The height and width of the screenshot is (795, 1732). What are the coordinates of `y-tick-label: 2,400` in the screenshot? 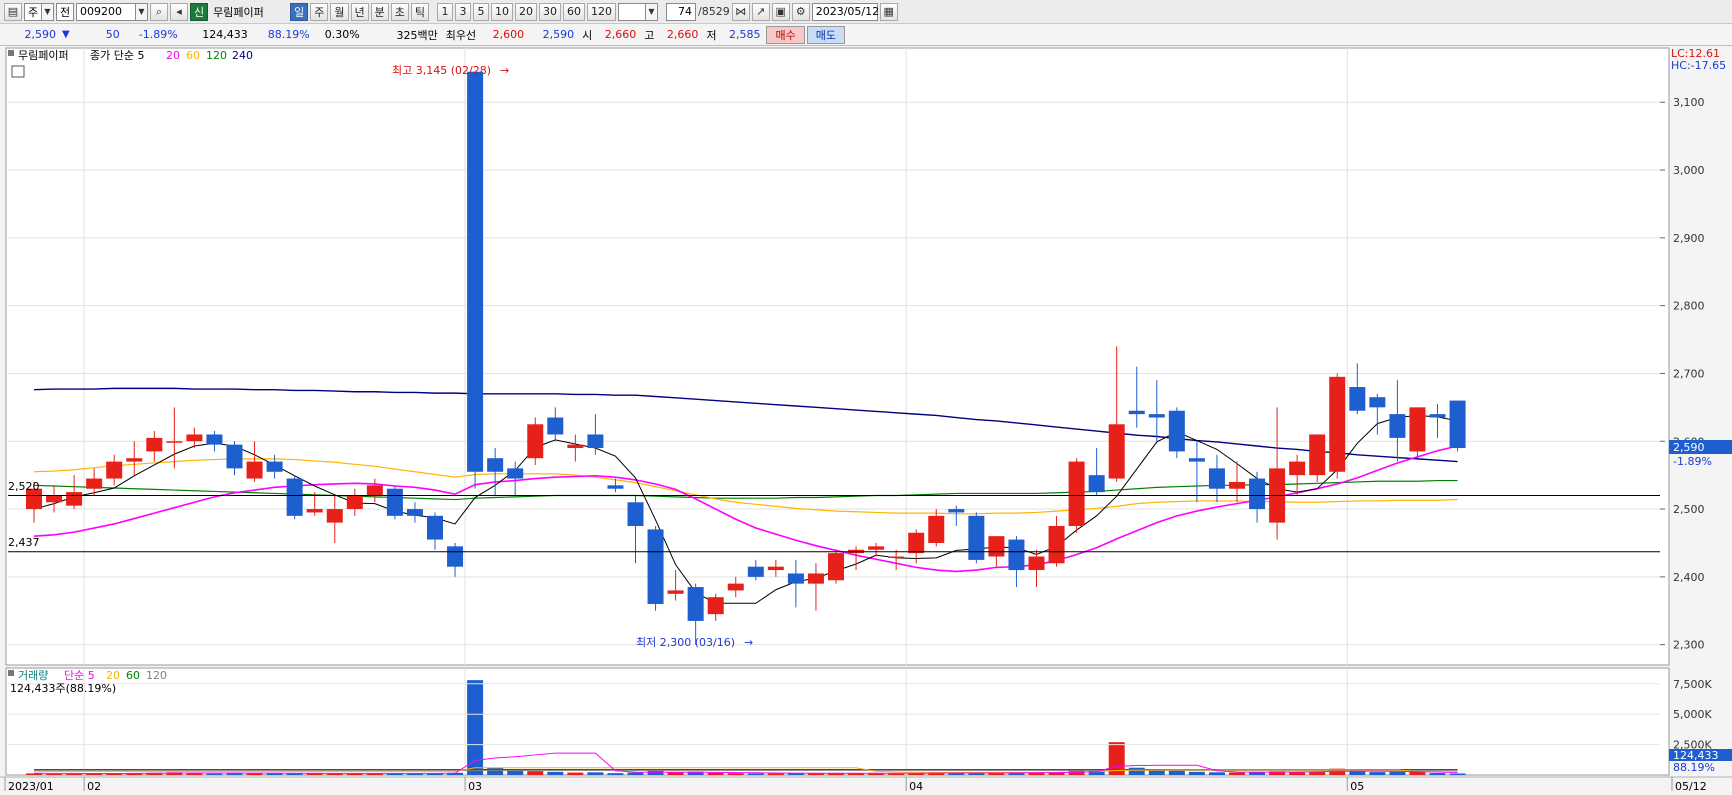 It's located at (1689, 577).